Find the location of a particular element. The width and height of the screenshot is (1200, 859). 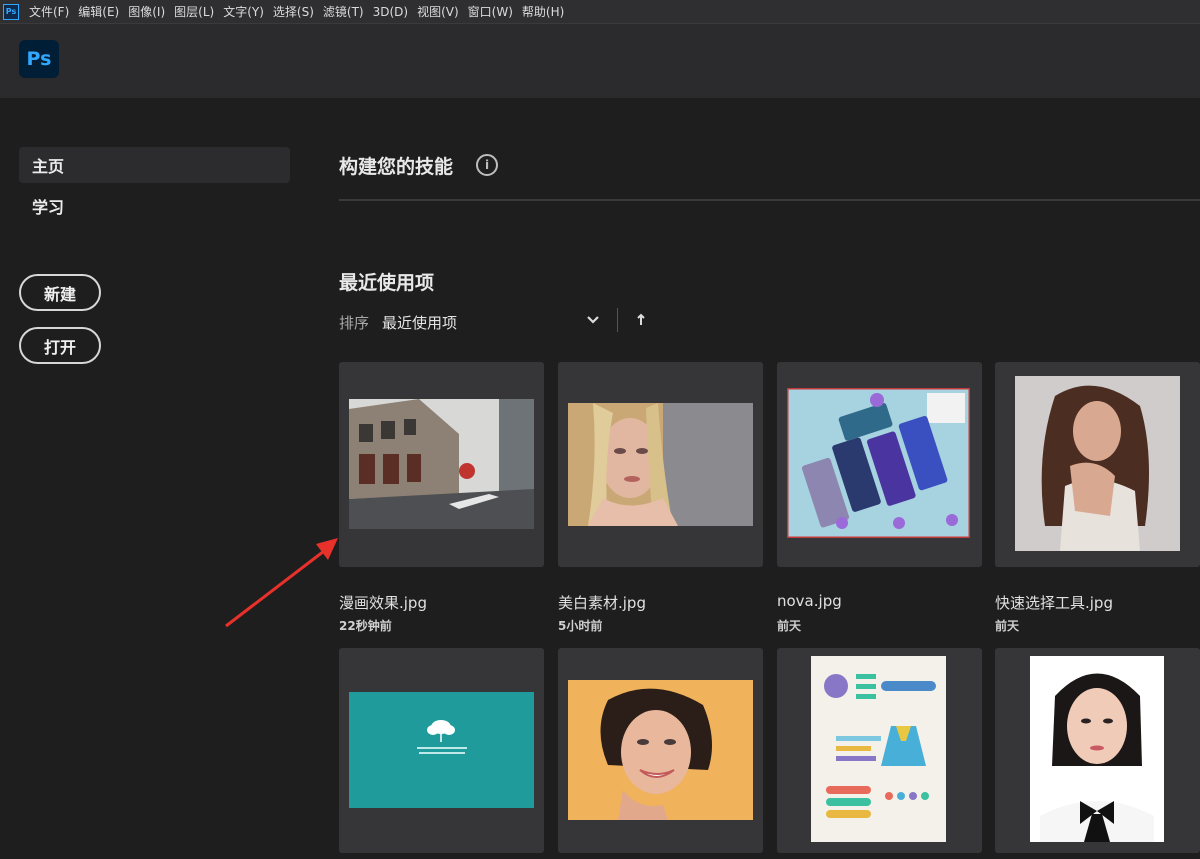

menu-filter: 滤镜(T) is located at coordinates (343, 11).